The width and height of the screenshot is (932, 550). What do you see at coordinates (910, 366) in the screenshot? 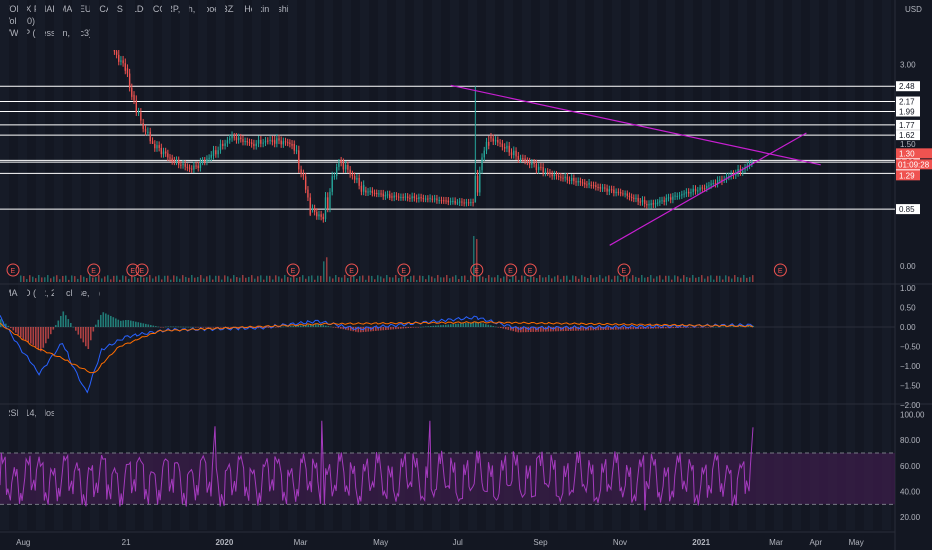
I see `macd-axis-tick: −1.00` at bounding box center [910, 366].